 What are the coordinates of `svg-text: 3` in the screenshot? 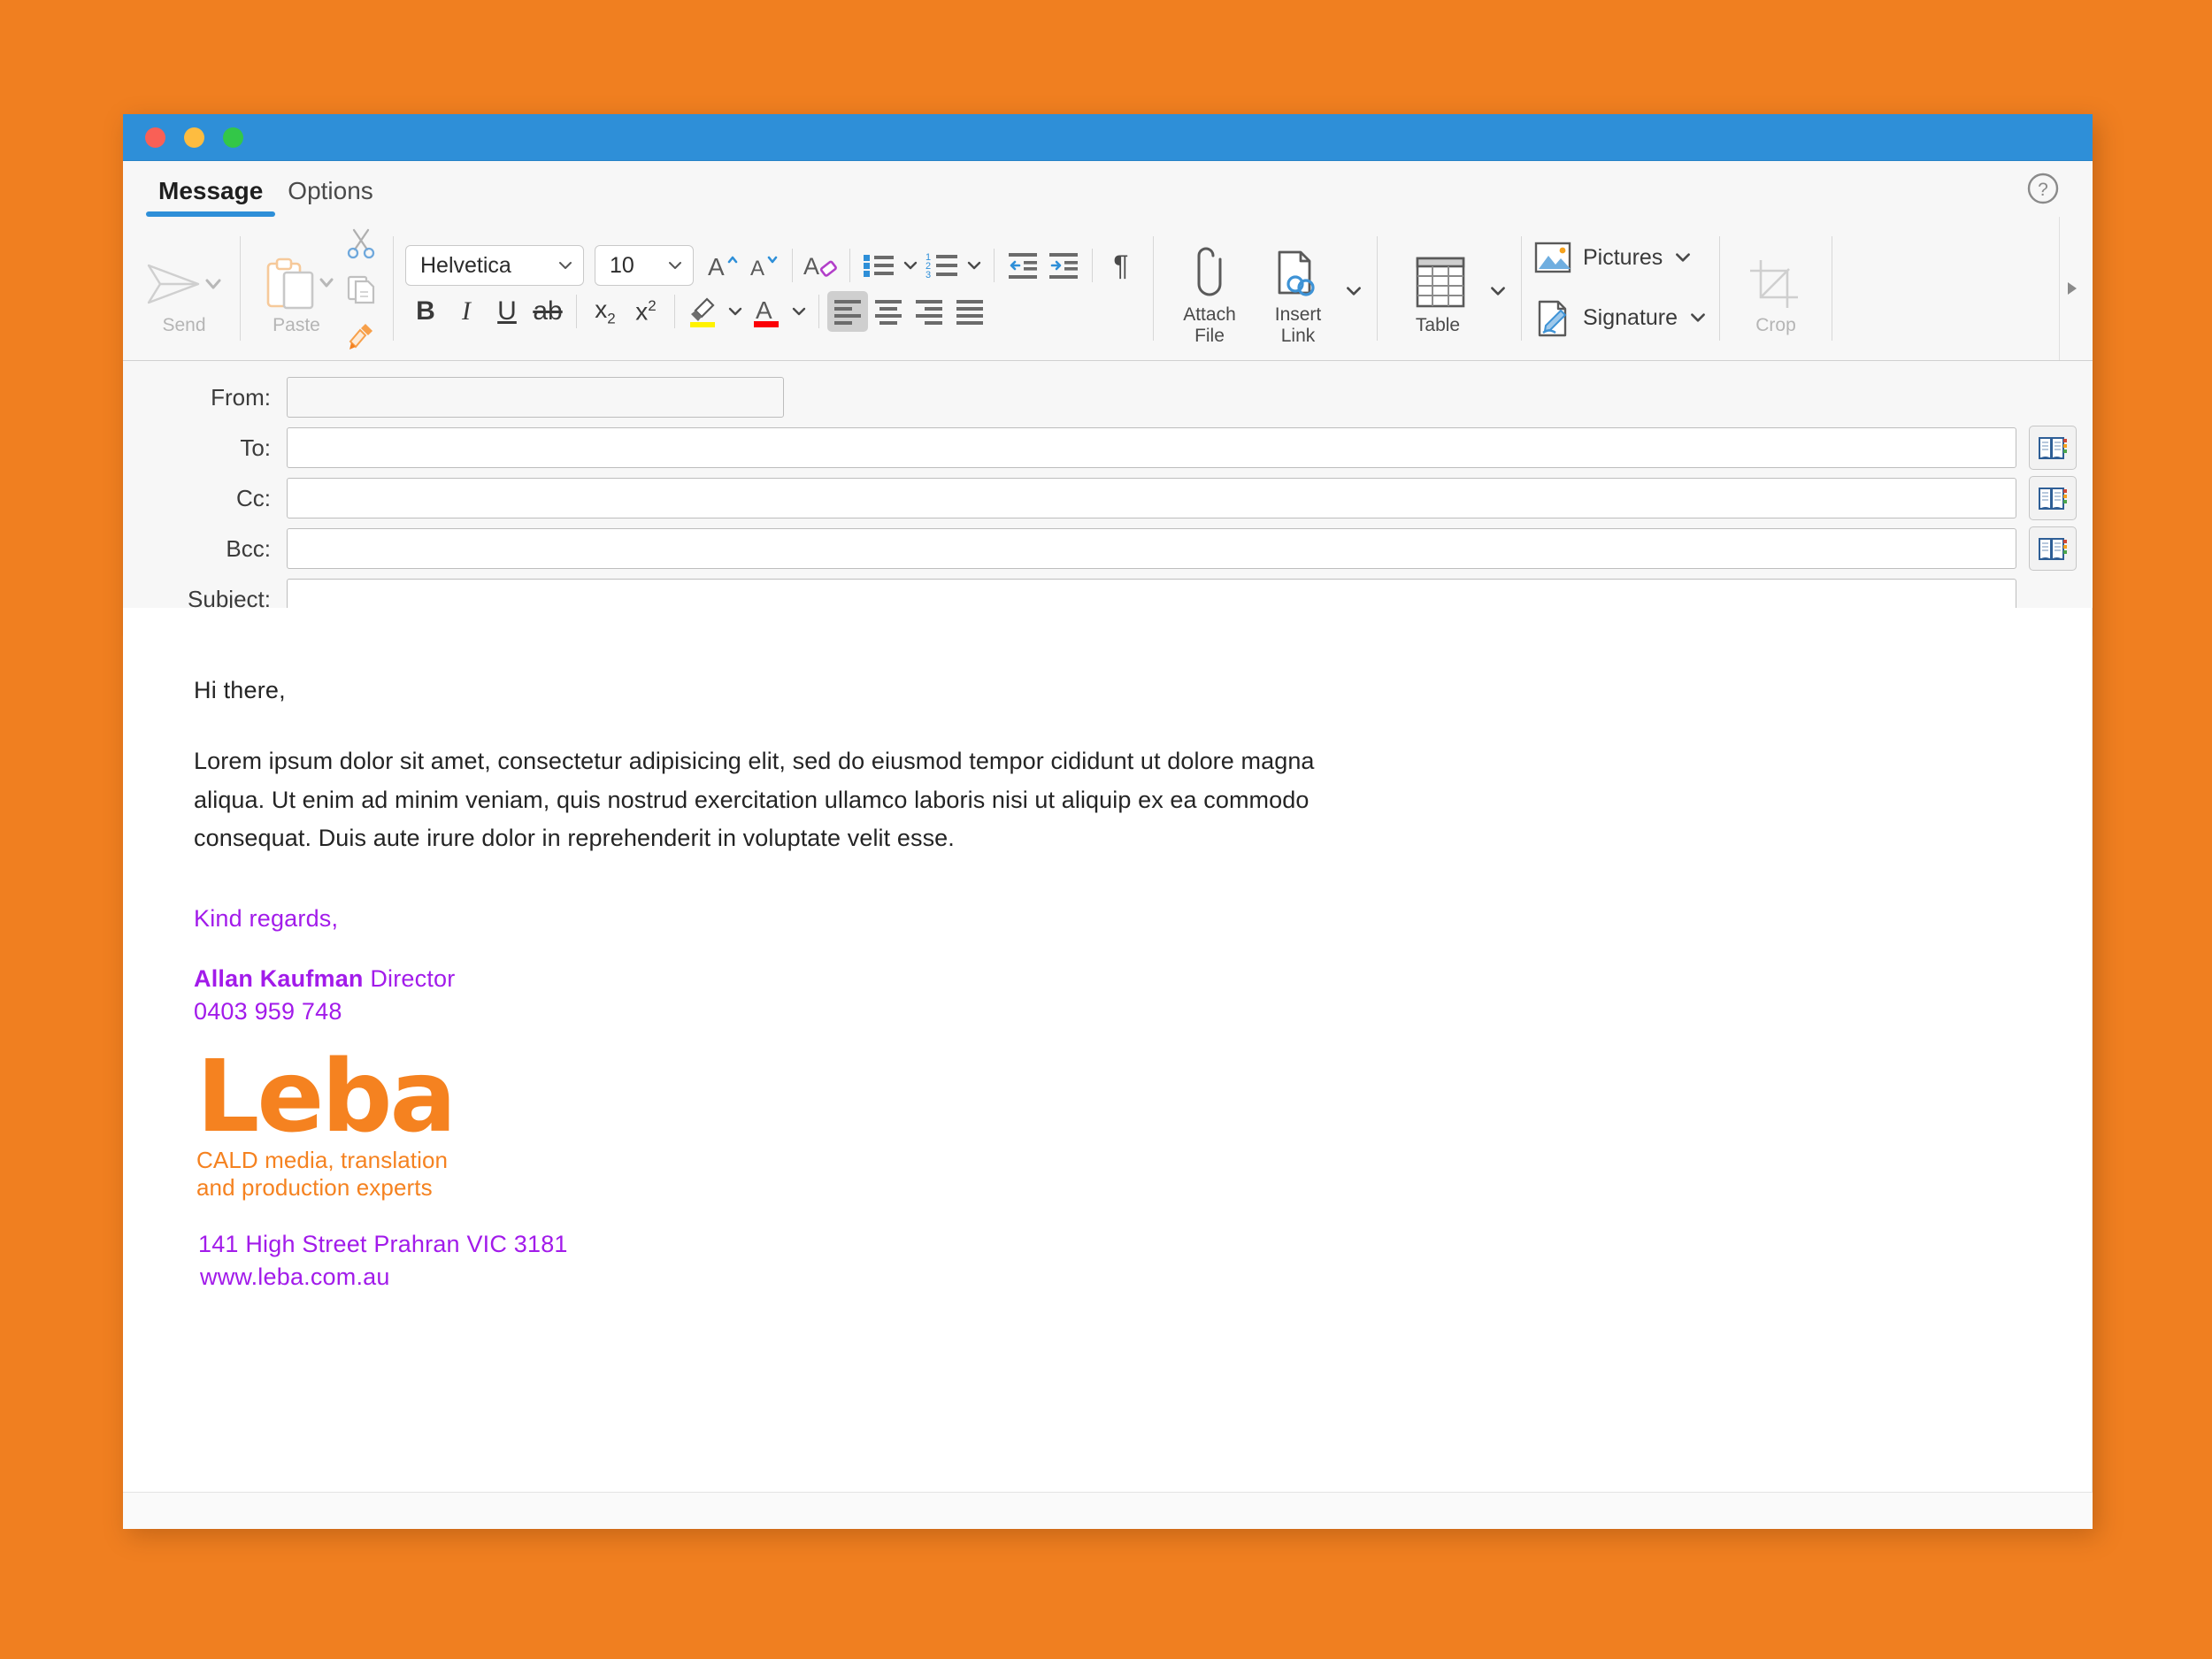 It's located at (928, 275).